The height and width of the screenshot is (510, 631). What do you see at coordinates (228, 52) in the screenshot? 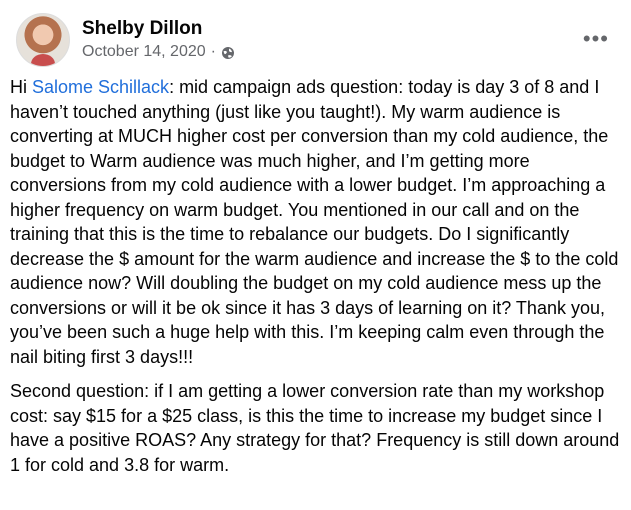
I see `globe-icon` at bounding box center [228, 52].